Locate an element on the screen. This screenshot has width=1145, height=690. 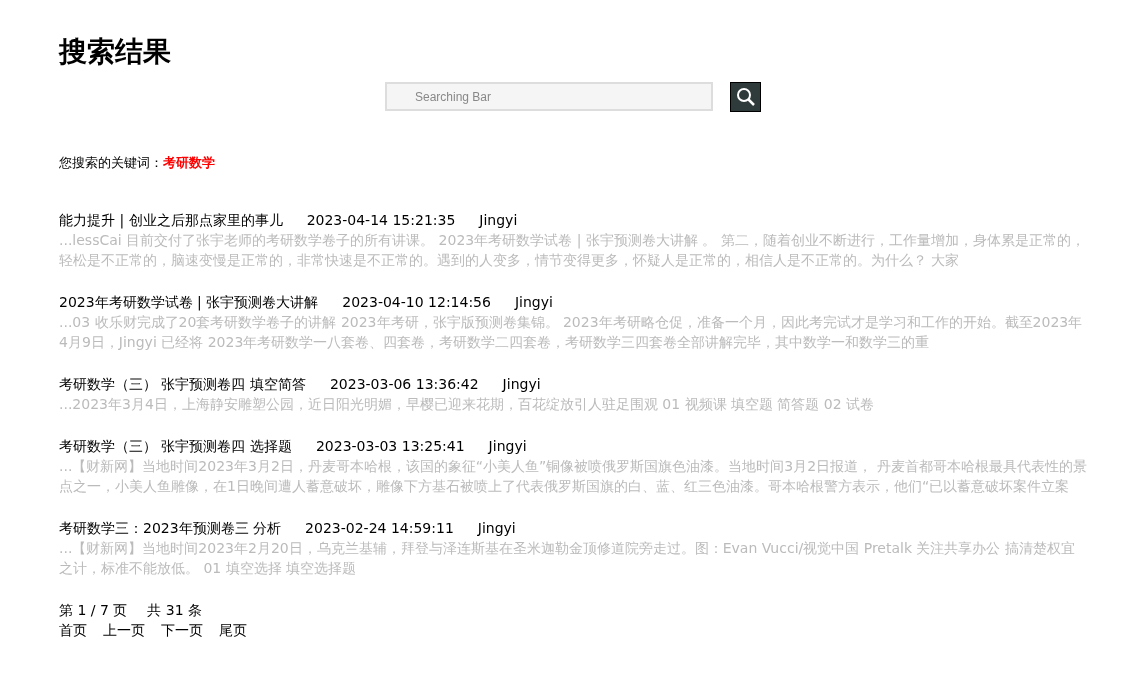
search-field: Searching Bar is located at coordinates (549, 96).